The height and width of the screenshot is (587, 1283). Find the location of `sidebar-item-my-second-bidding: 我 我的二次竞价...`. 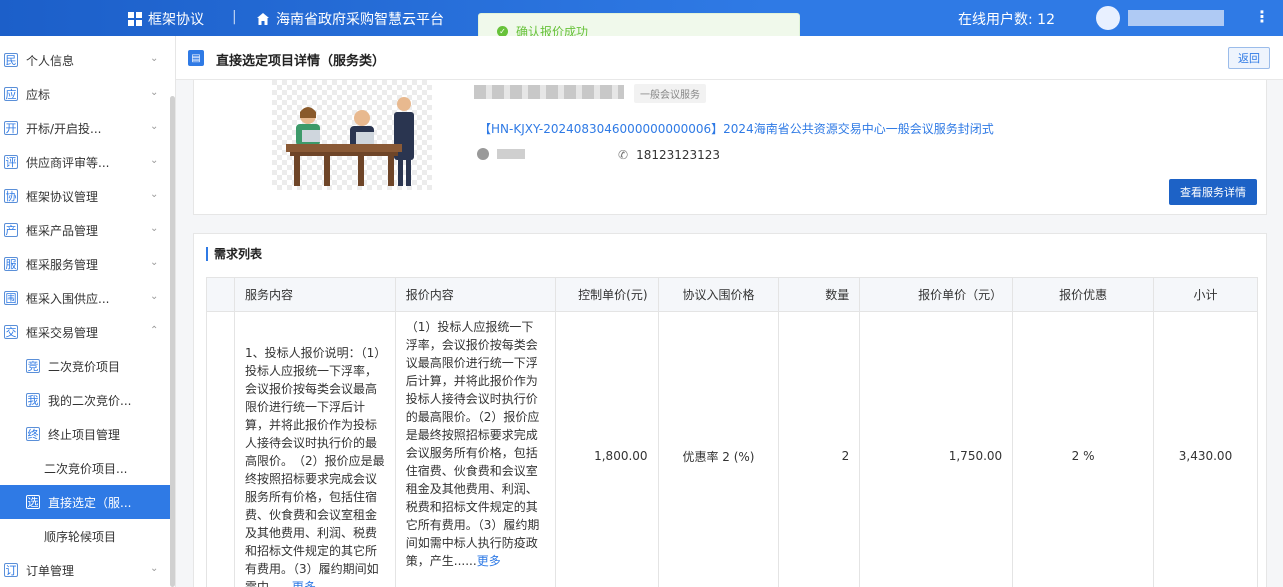

sidebar-item-my-second-bidding: 我 我的二次竞价... is located at coordinates (85, 400).